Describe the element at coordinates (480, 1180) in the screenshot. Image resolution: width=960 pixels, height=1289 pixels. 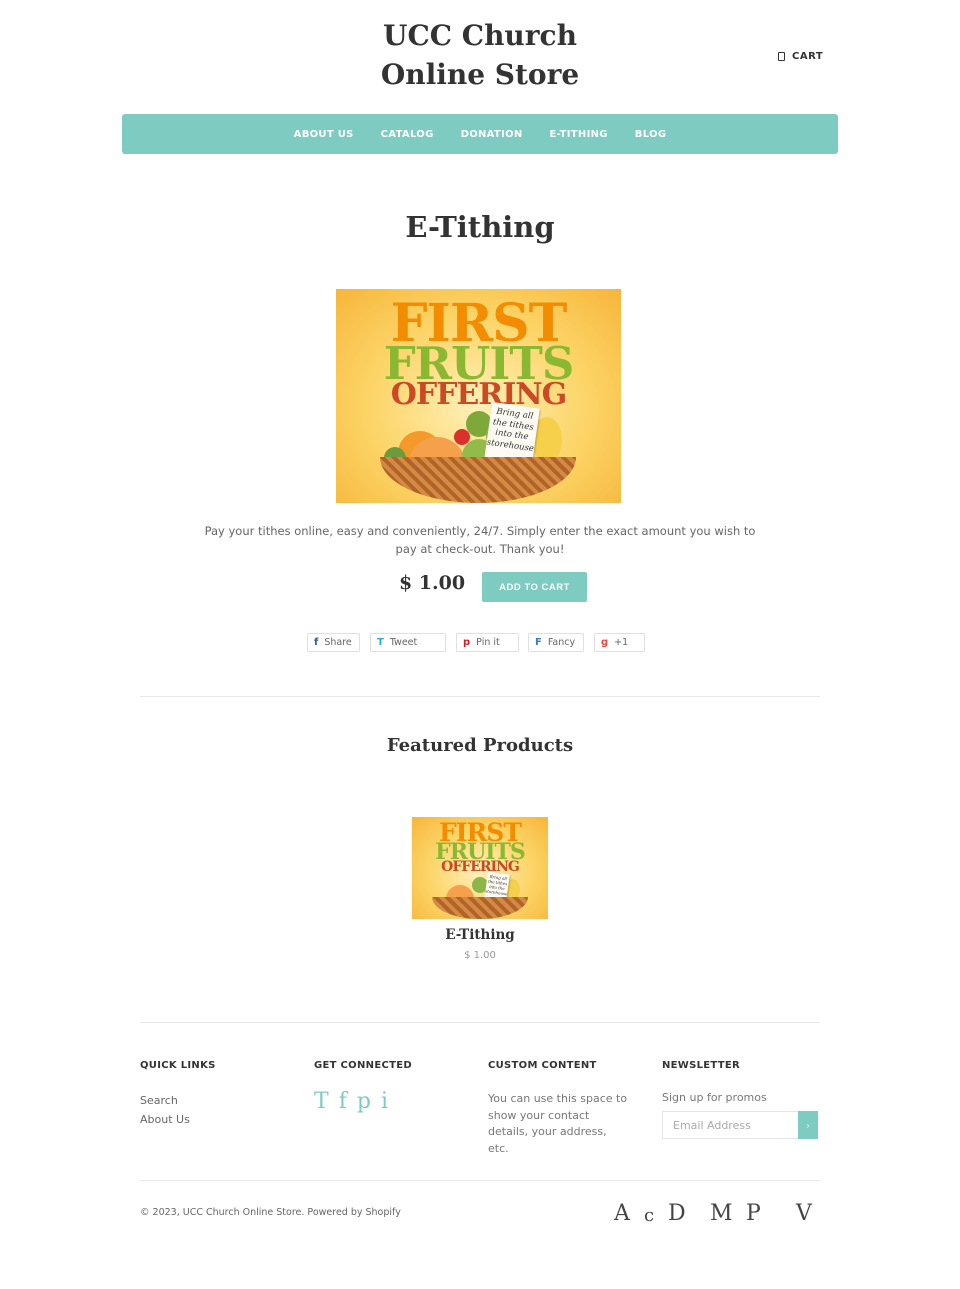
I see `footer-divider` at that location.